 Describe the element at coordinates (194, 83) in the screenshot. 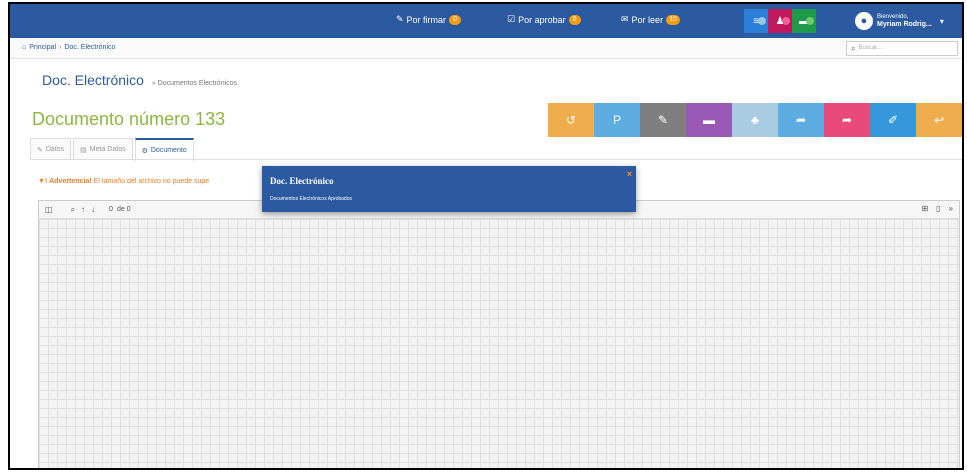

I see `section-subtitle: » Documentos Electrónicos` at that location.